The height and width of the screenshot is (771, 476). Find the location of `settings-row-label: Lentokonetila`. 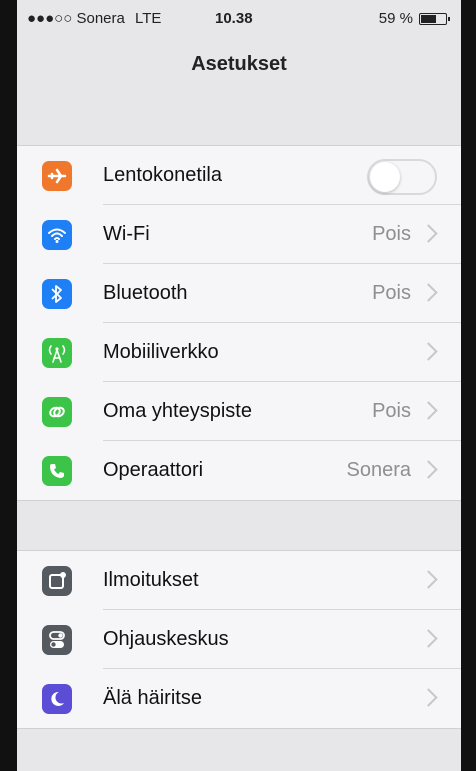

settings-row-label: Lentokonetila is located at coordinates (162, 175).